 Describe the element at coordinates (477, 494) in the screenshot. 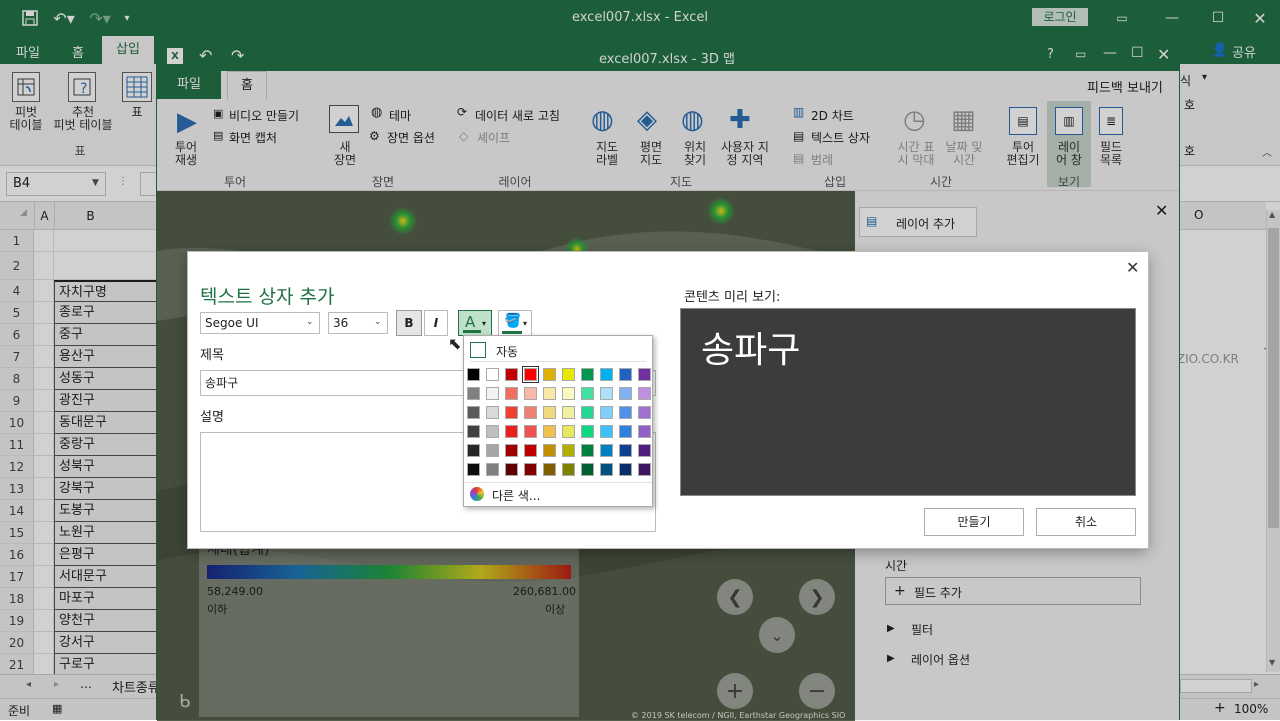

I see `color-wheel-icon` at that location.